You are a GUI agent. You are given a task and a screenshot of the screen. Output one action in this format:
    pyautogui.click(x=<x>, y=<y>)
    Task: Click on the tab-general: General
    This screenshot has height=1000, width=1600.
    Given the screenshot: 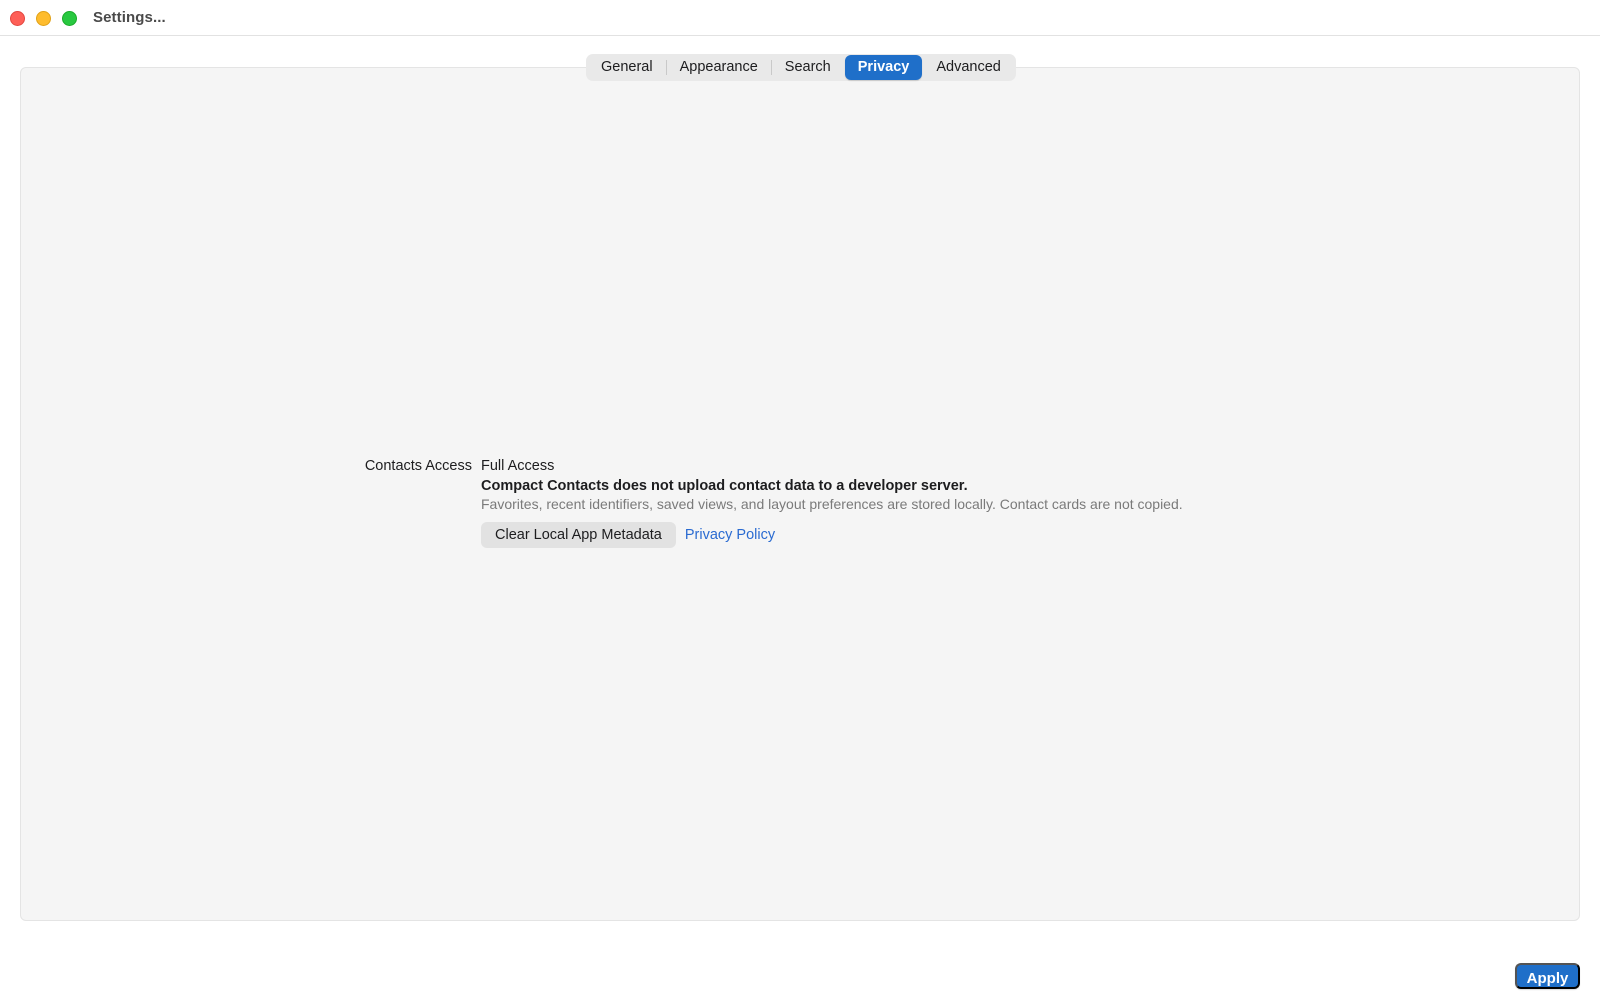 What is the action you would take?
    pyautogui.click(x=627, y=67)
    